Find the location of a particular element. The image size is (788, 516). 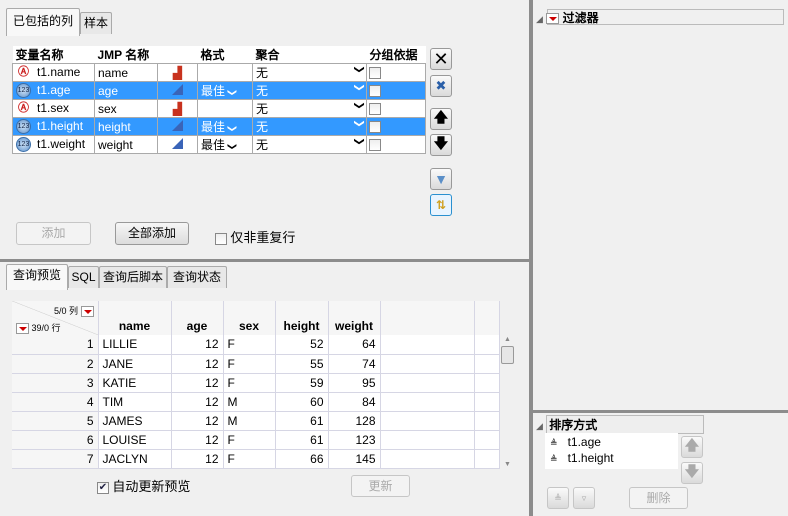

move-down-button: 🡇 is located at coordinates (441, 145).